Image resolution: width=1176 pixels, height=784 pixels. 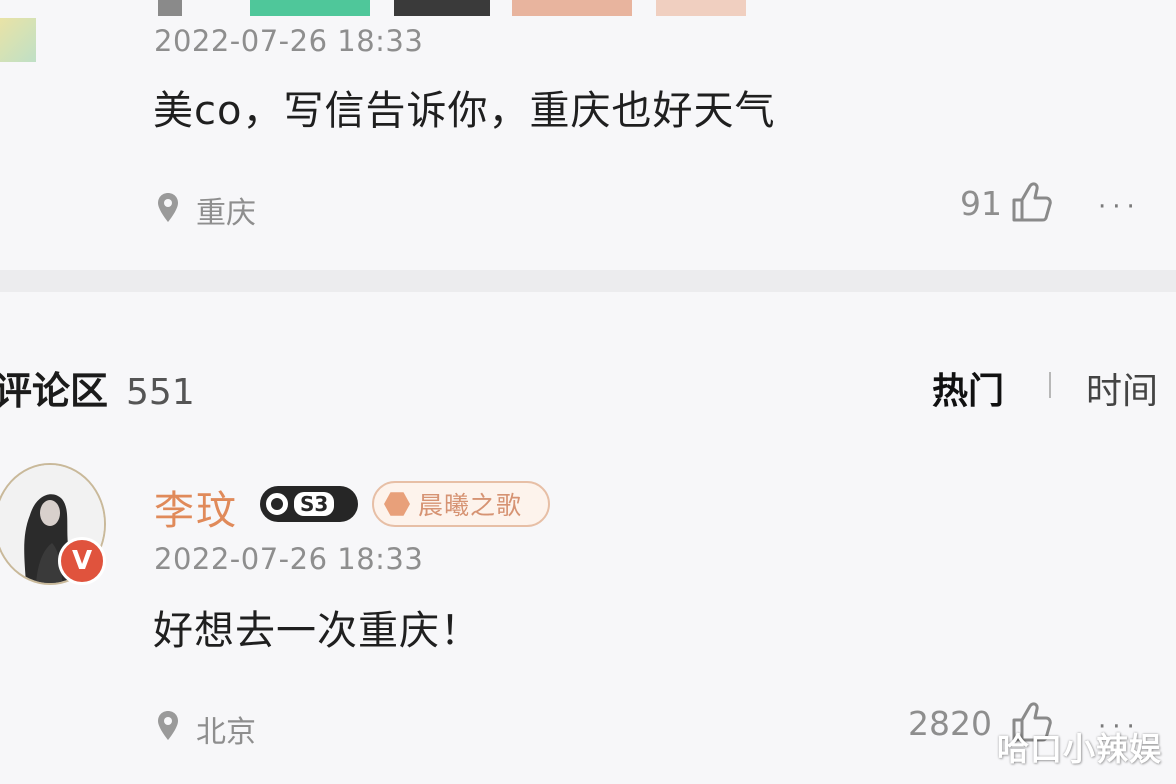 What do you see at coordinates (160, 392) in the screenshot?
I see `comments-count: 551` at bounding box center [160, 392].